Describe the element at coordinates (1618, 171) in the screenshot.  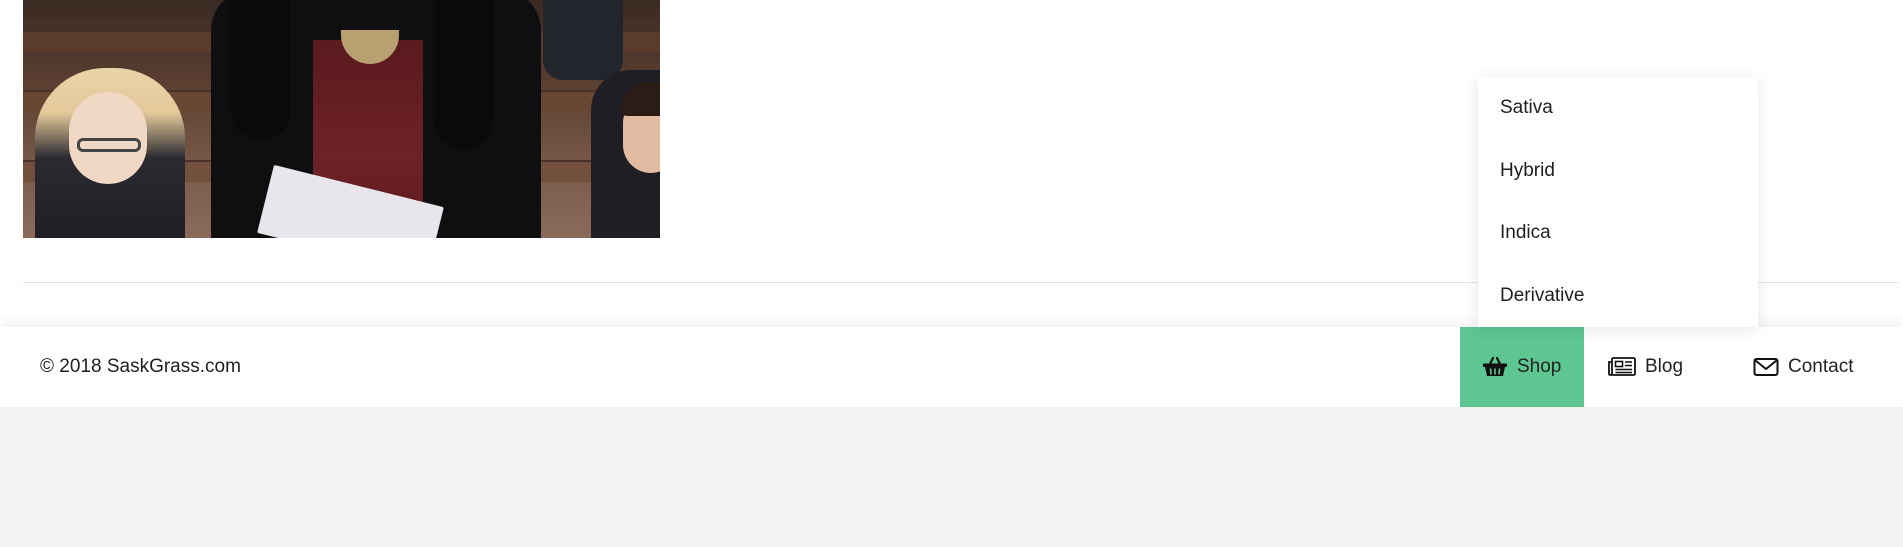
I see `menu-item-hybrid: Hybrid` at that location.